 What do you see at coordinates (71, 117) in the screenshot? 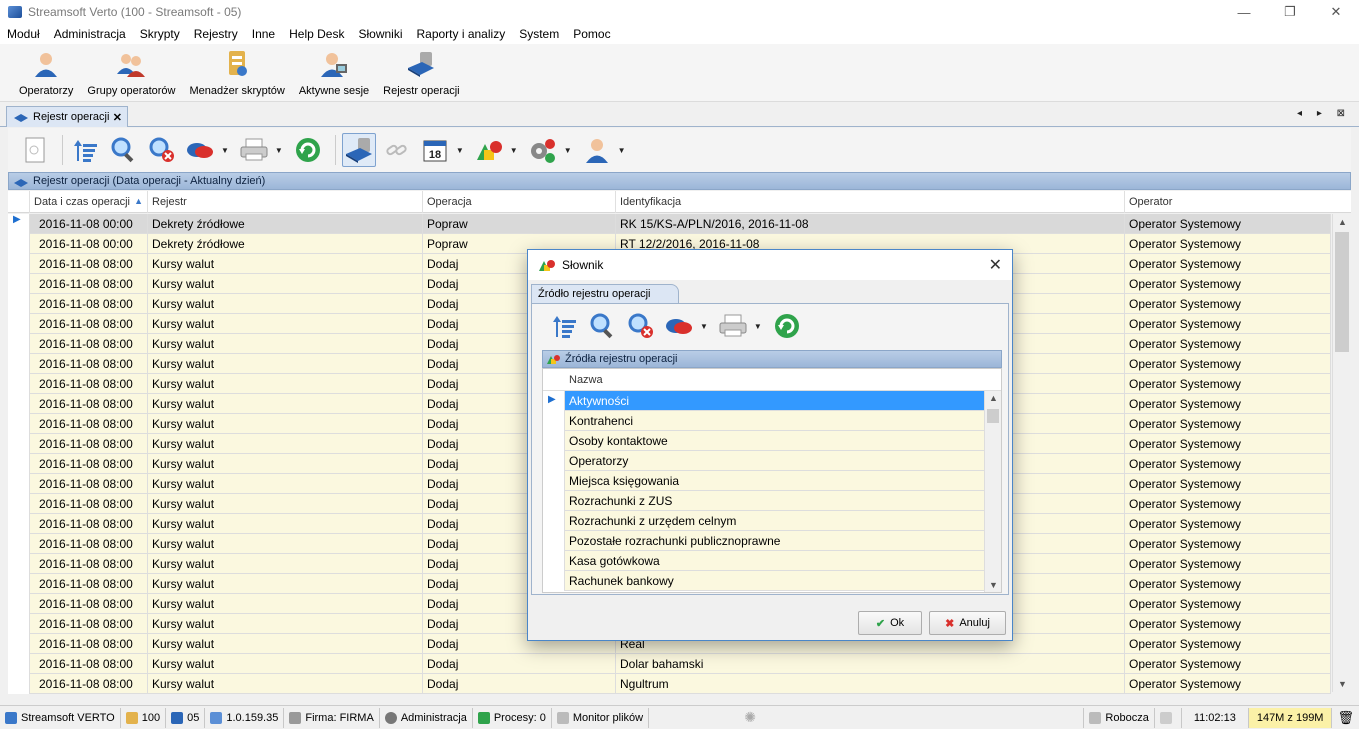
I see `tab-label: Rejestr operacji` at bounding box center [71, 117].